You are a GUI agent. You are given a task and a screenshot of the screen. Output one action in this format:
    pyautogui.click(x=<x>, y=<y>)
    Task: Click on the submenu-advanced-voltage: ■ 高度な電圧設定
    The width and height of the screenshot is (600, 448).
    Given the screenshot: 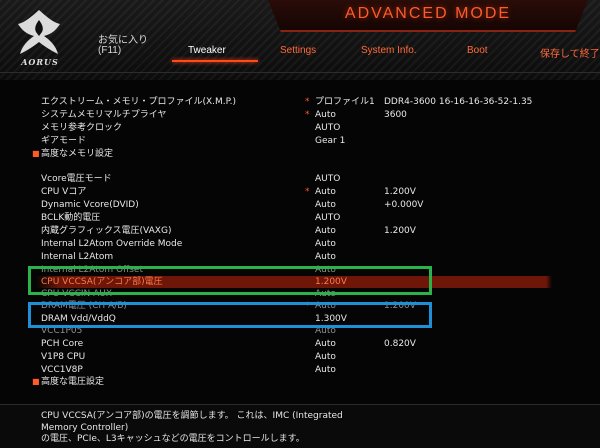 What is the action you would take?
    pyautogui.click(x=300, y=382)
    